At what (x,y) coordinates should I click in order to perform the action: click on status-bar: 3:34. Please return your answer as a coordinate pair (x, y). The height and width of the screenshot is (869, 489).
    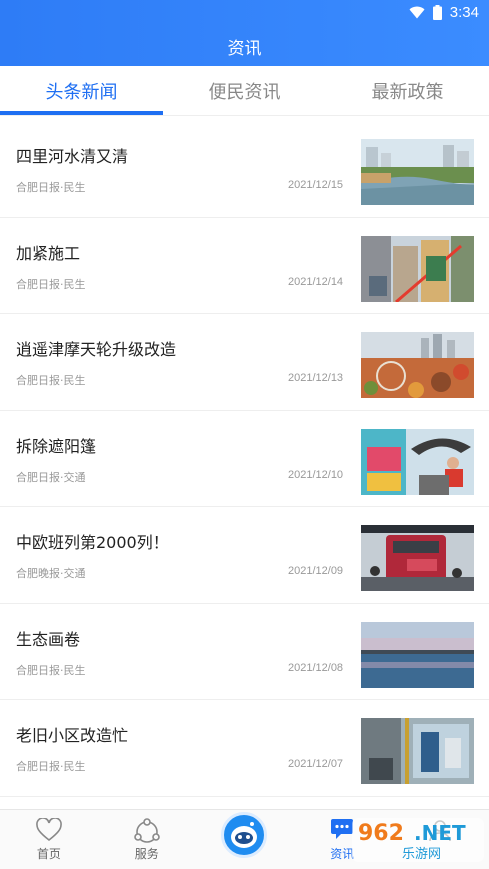
    Looking at the image, I should click on (244, 13).